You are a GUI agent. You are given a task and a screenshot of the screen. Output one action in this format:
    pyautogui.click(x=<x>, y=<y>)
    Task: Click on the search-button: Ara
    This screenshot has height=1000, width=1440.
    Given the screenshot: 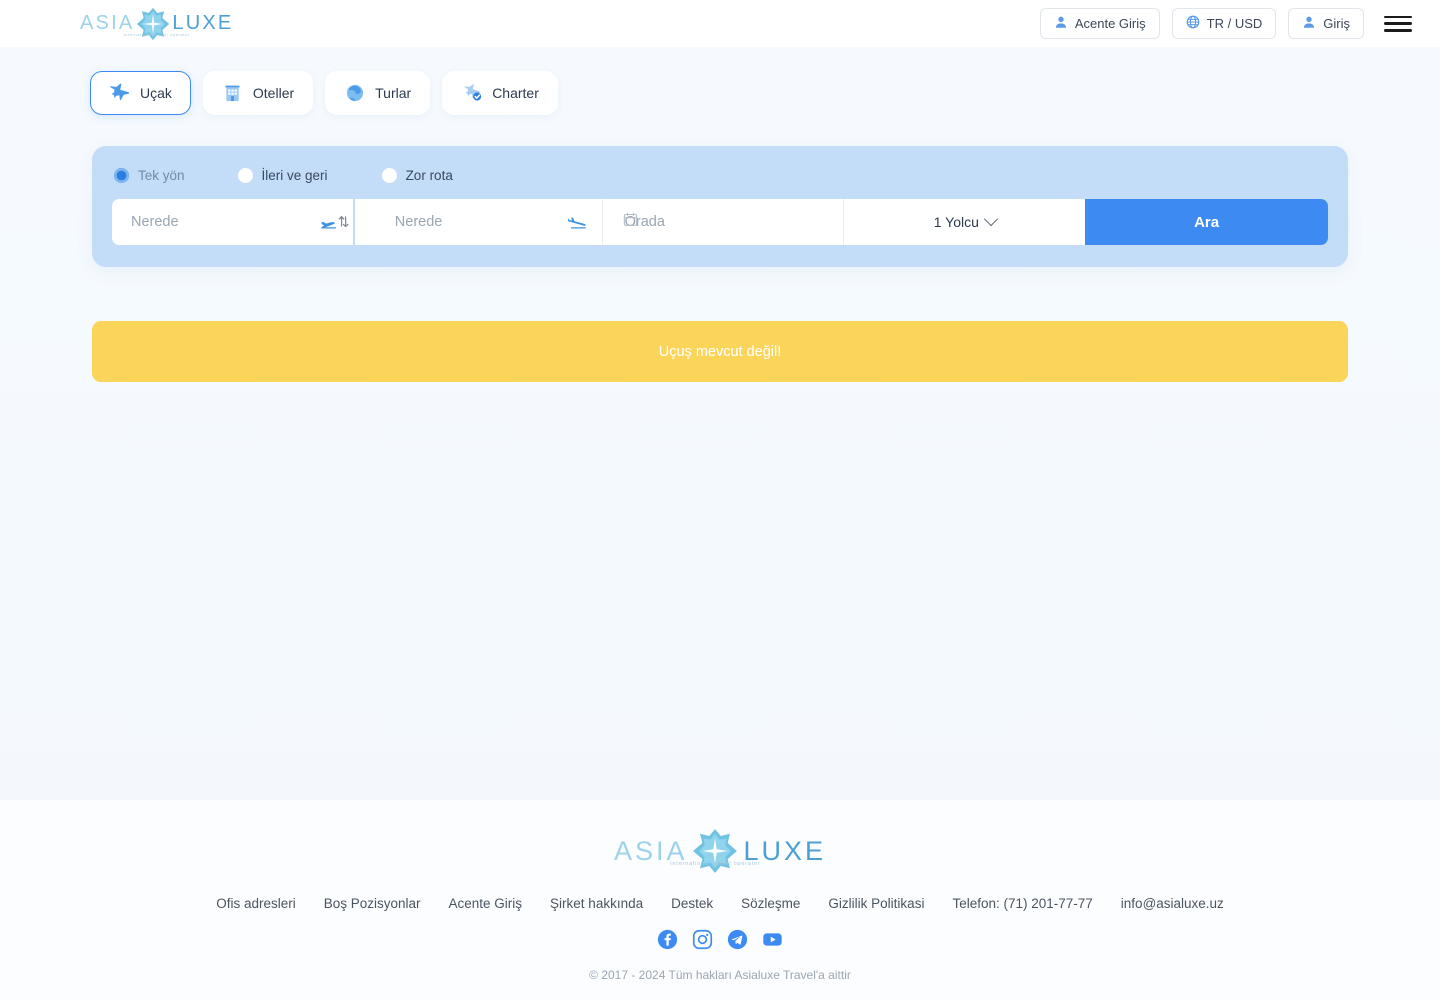 What is the action you would take?
    pyautogui.click(x=1206, y=222)
    